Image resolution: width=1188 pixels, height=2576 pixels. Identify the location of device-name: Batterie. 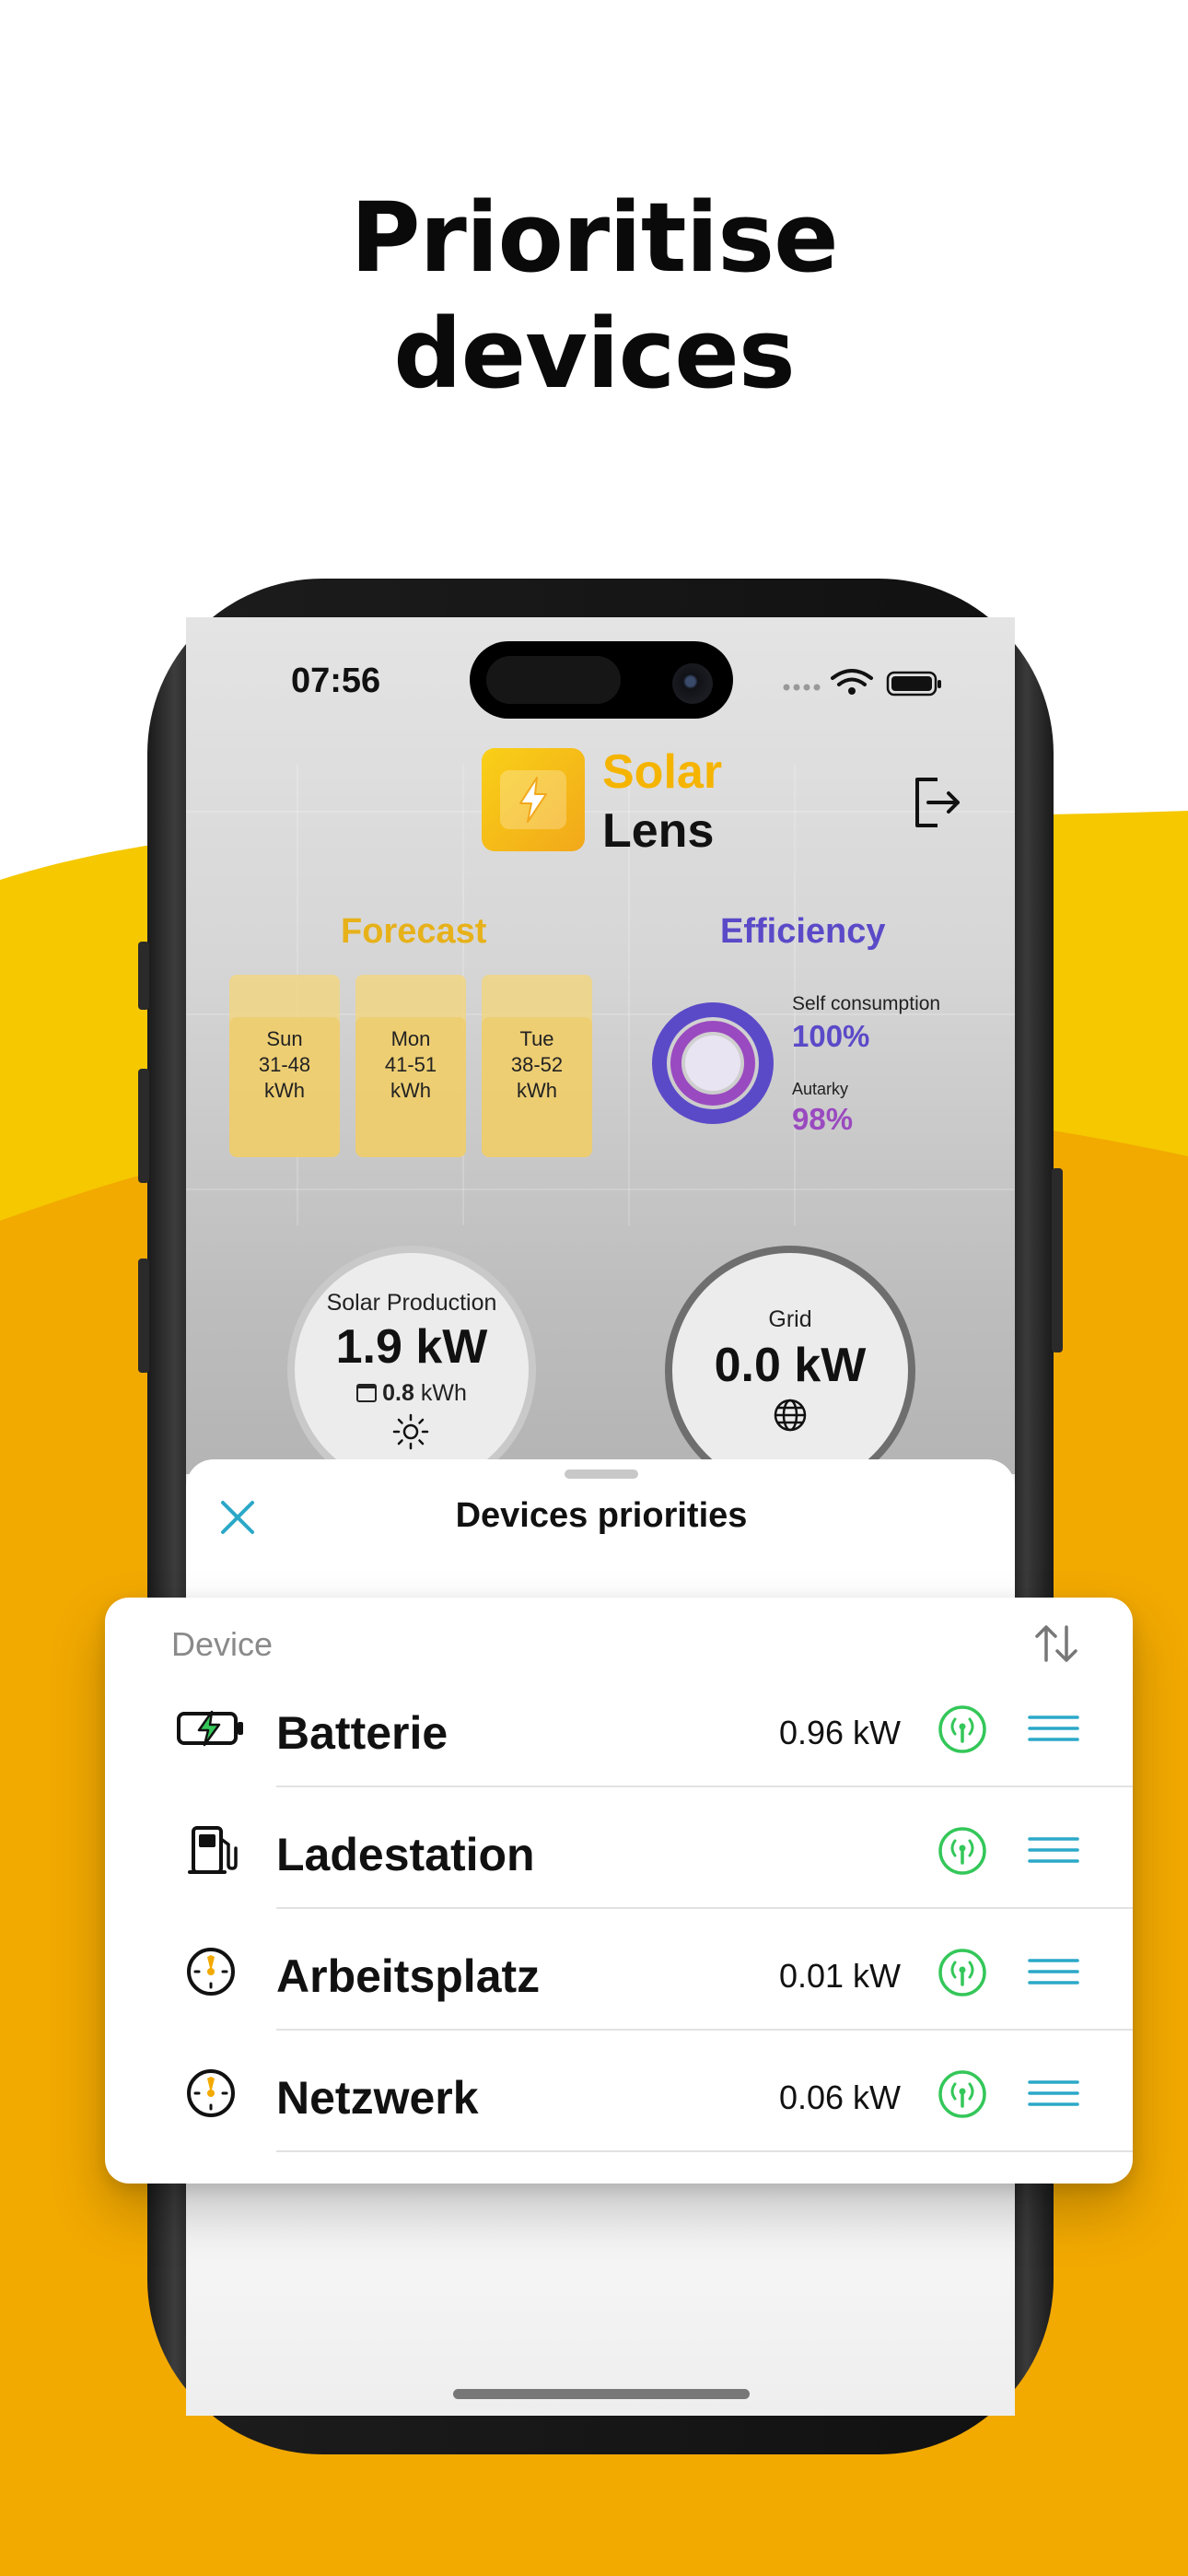
(362, 1733).